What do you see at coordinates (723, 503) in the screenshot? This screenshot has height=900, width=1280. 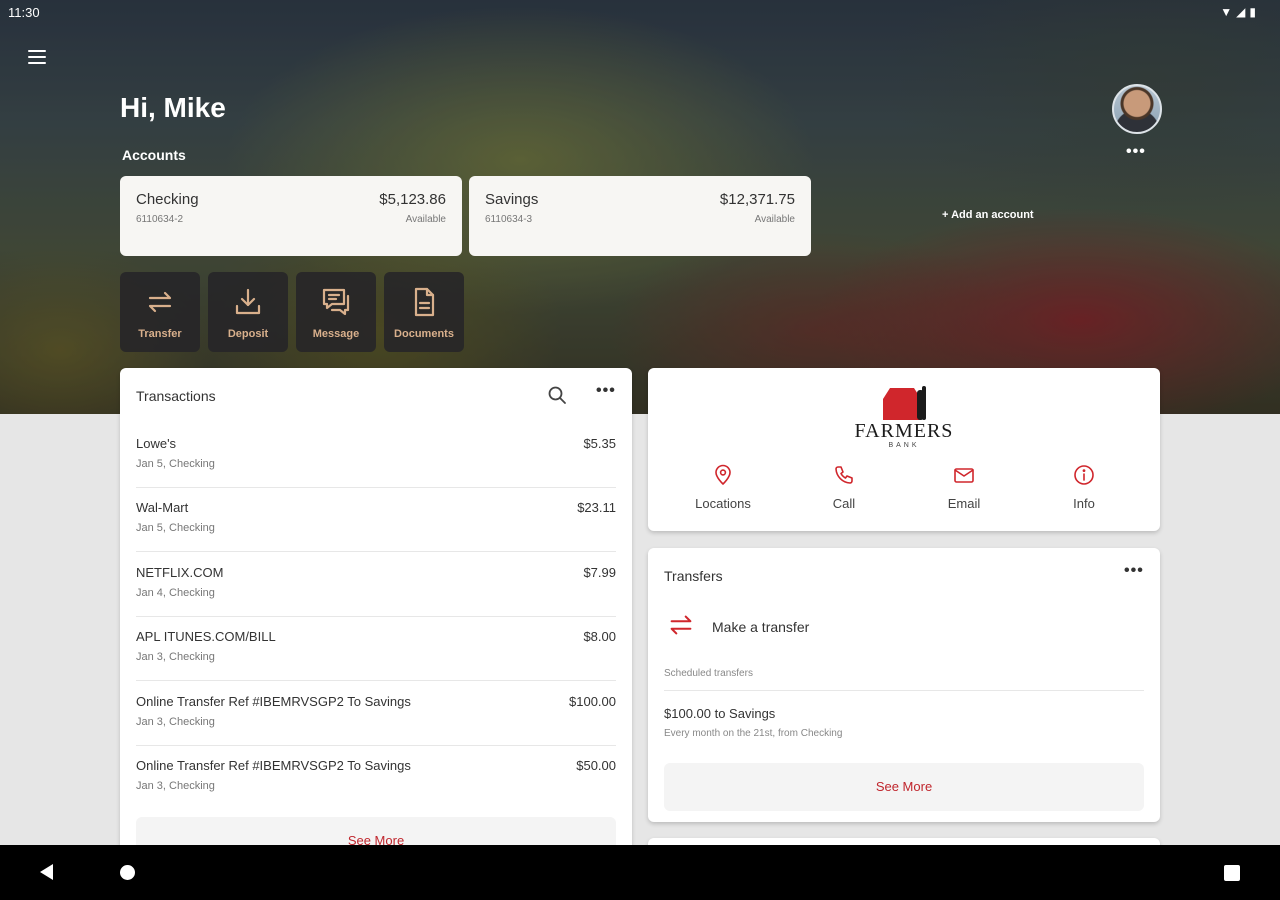 I see `quick-link-label: Locations` at bounding box center [723, 503].